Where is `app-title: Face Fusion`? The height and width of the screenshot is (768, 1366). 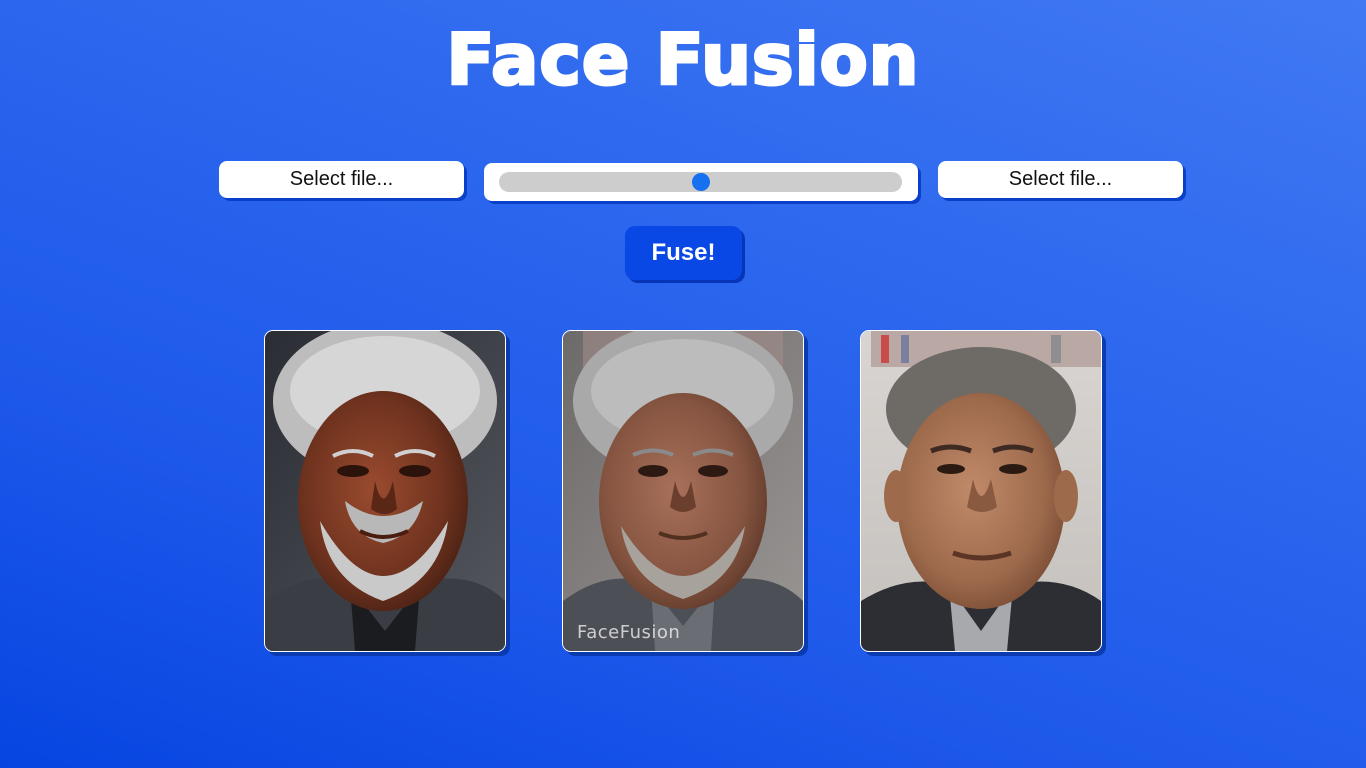 app-title: Face Fusion is located at coordinates (682, 60).